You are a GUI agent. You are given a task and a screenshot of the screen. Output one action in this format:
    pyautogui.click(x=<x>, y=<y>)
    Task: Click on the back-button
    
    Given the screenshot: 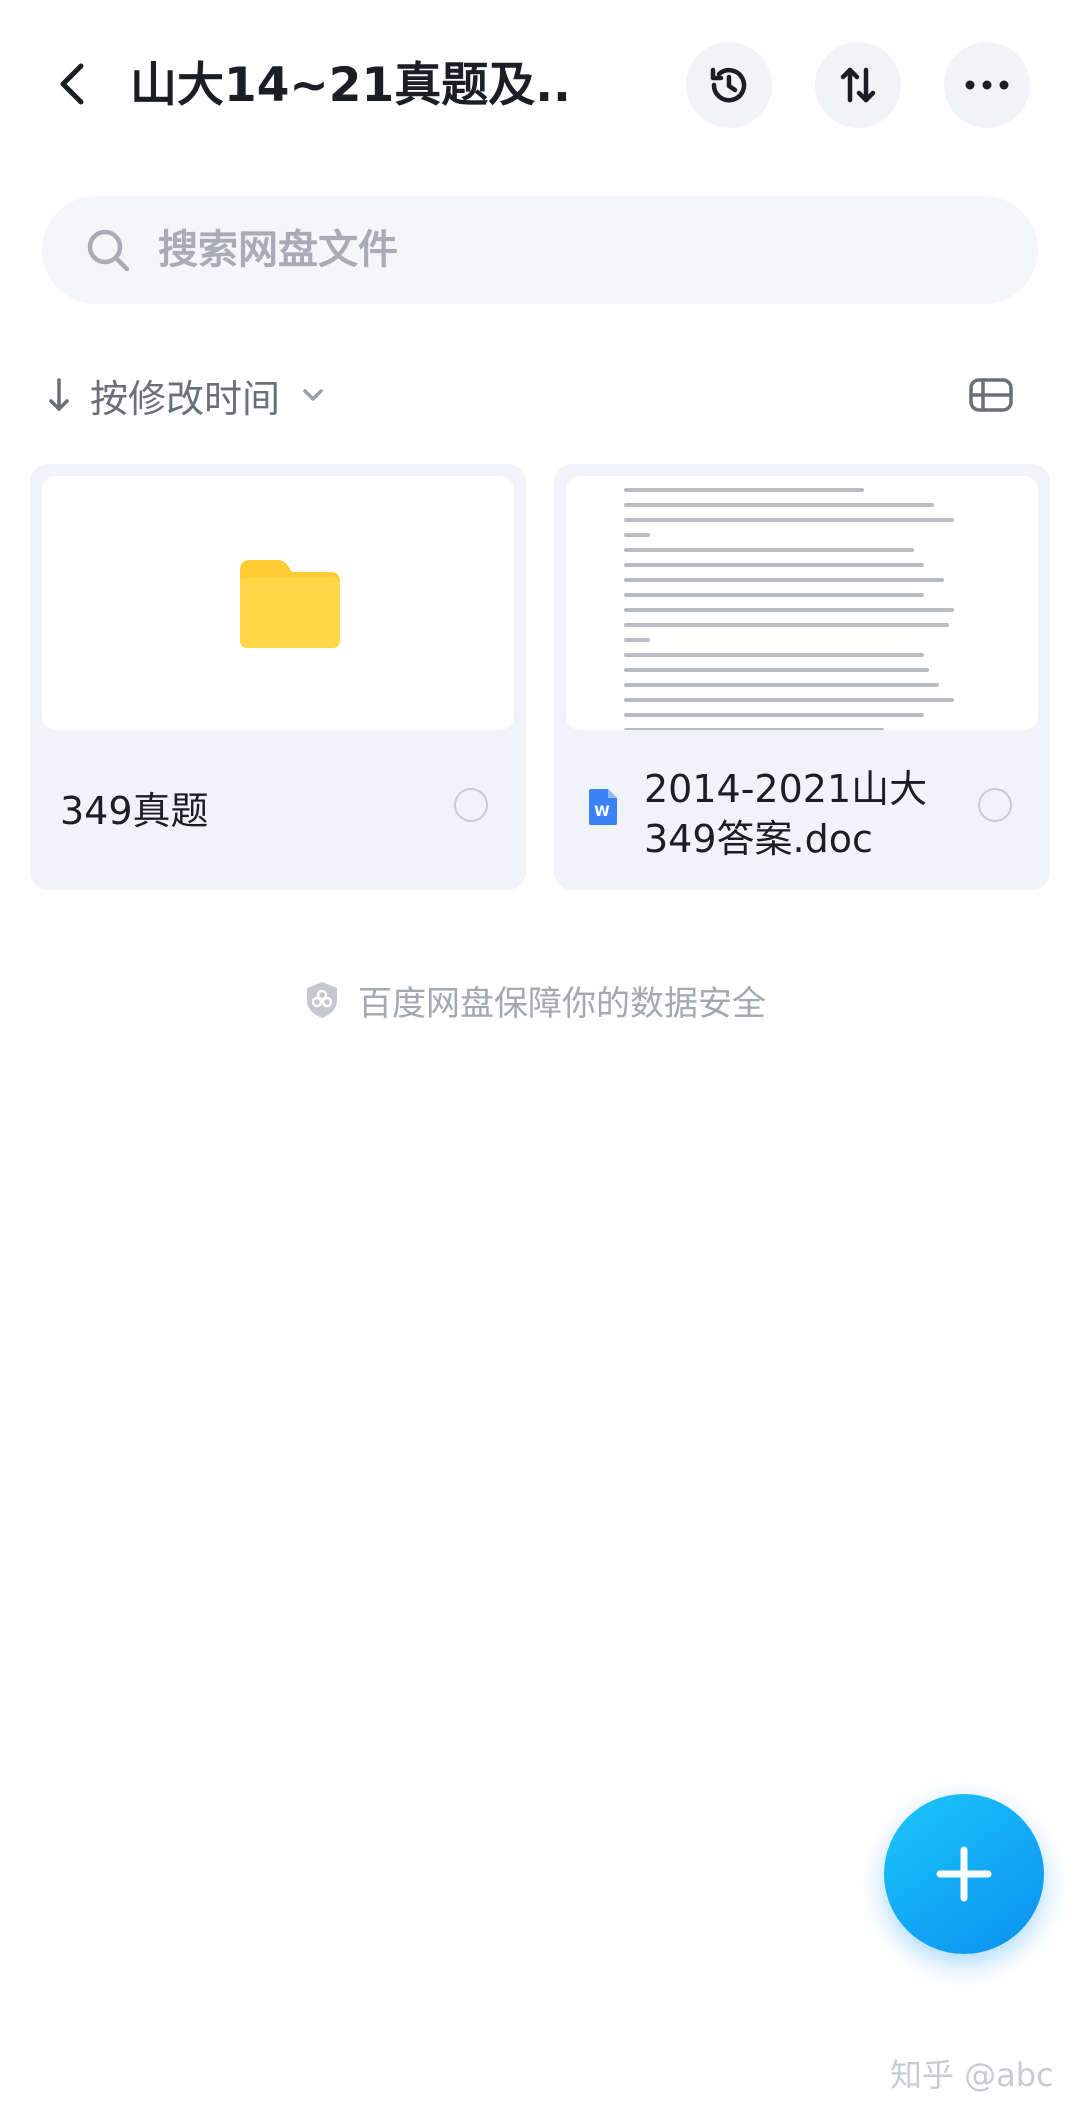 What is the action you would take?
    pyautogui.click(x=72, y=84)
    